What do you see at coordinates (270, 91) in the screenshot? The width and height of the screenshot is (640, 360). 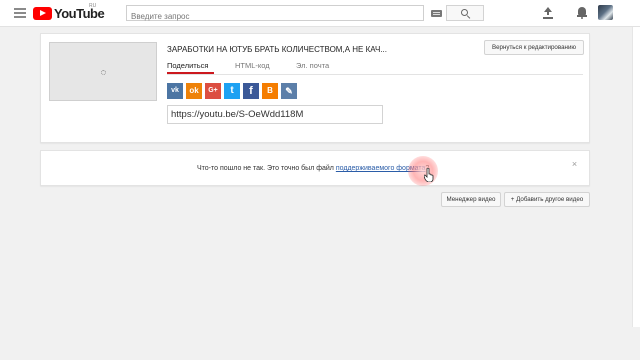 I see `blogger-icon: B` at bounding box center [270, 91].